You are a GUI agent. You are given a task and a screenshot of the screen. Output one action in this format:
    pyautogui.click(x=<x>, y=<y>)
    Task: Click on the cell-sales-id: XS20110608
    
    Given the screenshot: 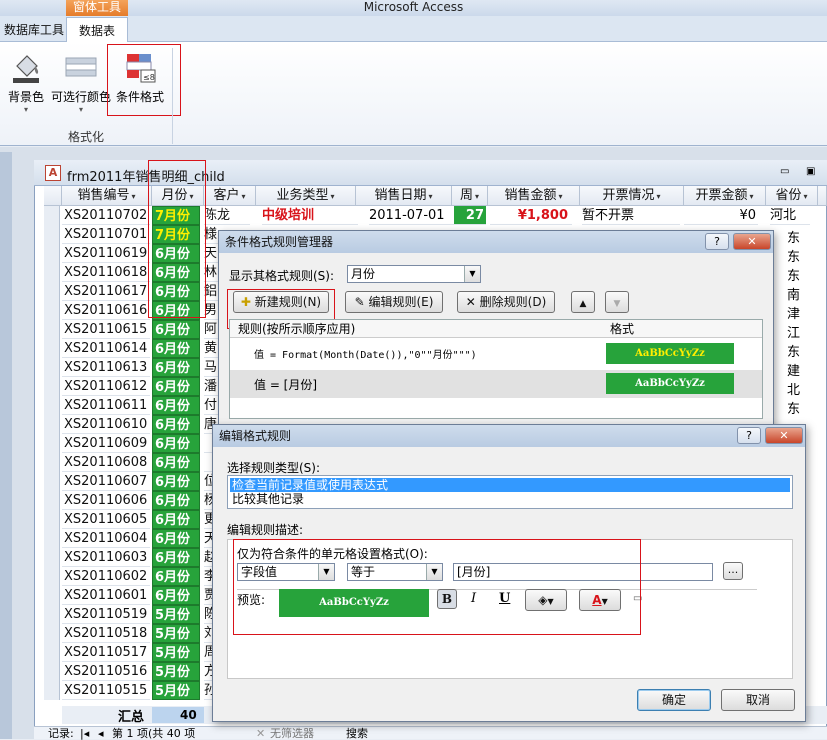 What is the action you would take?
    pyautogui.click(x=106, y=462)
    